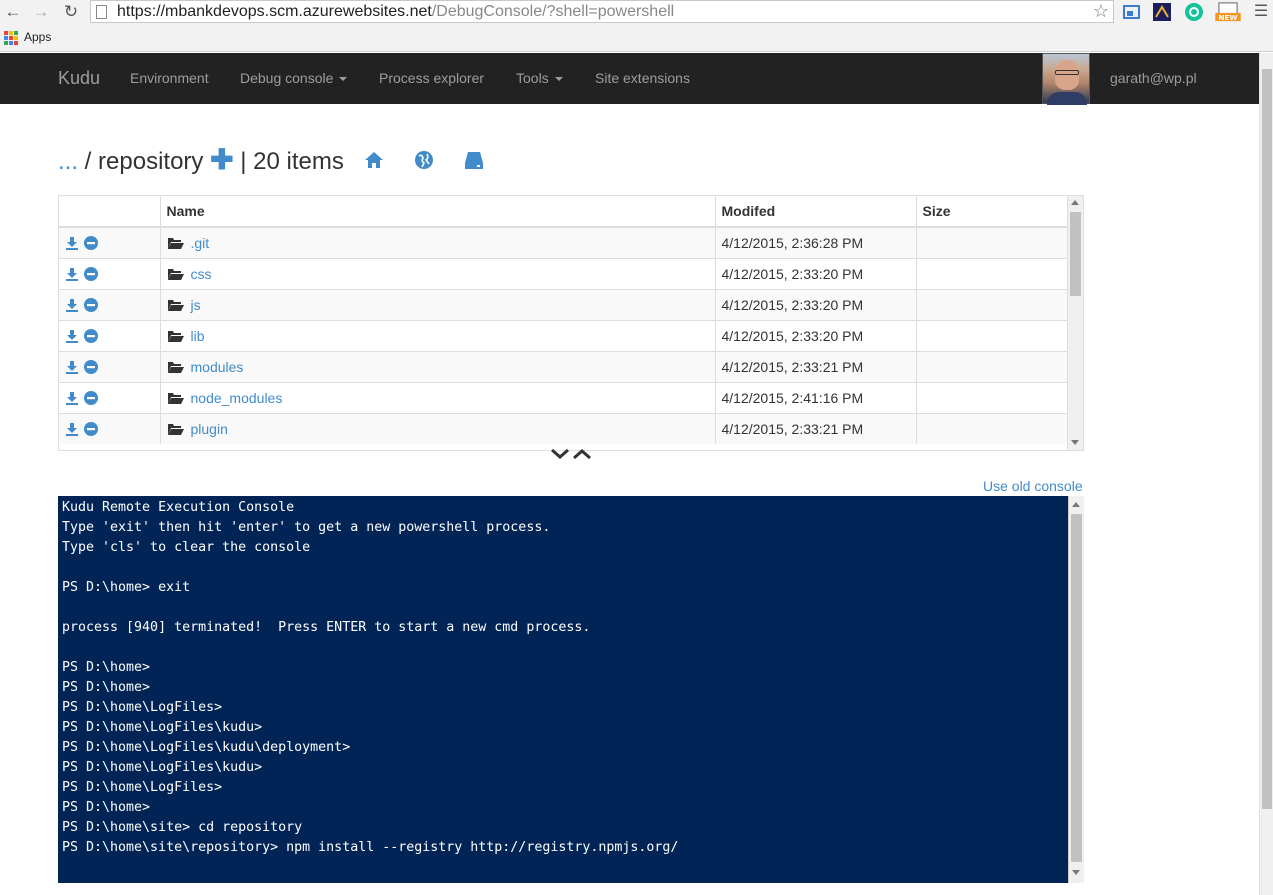 Image resolution: width=1273 pixels, height=895 pixels. I want to click on row-modified: 4/12/2015, 2:33:21 PM, so click(816, 428).